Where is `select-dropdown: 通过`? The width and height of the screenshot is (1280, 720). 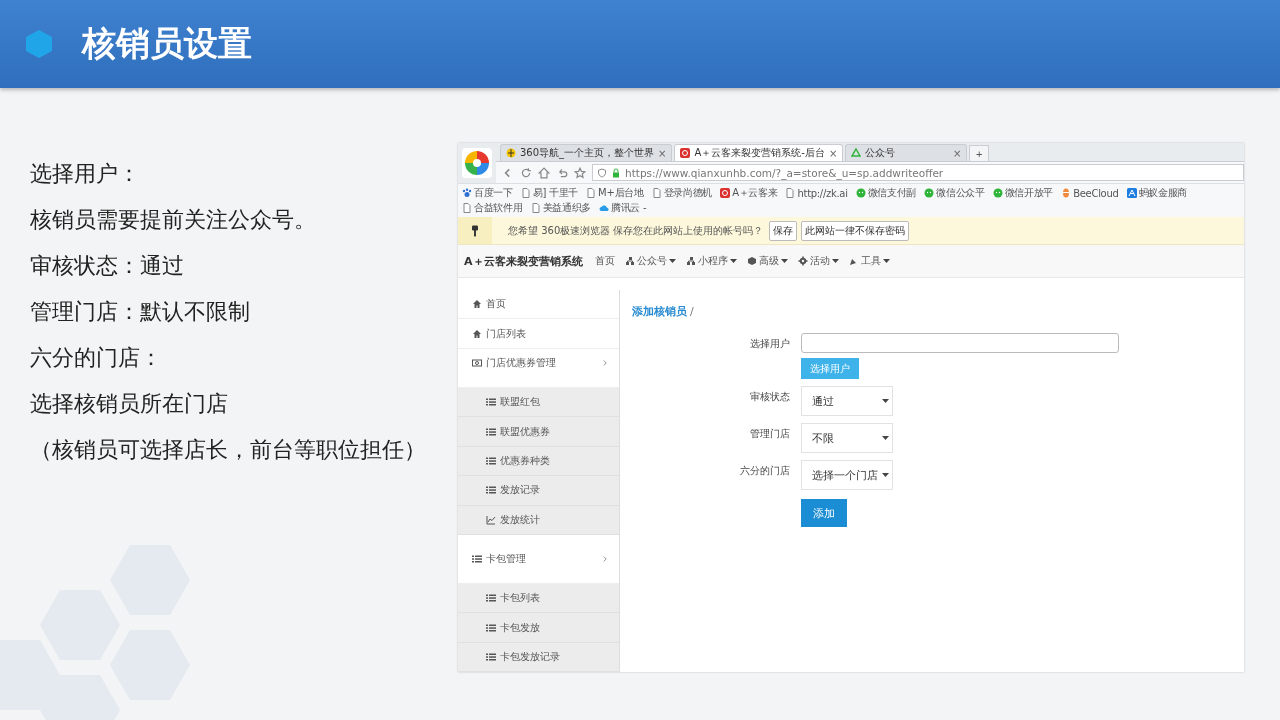 select-dropdown: 通过 is located at coordinates (847, 401).